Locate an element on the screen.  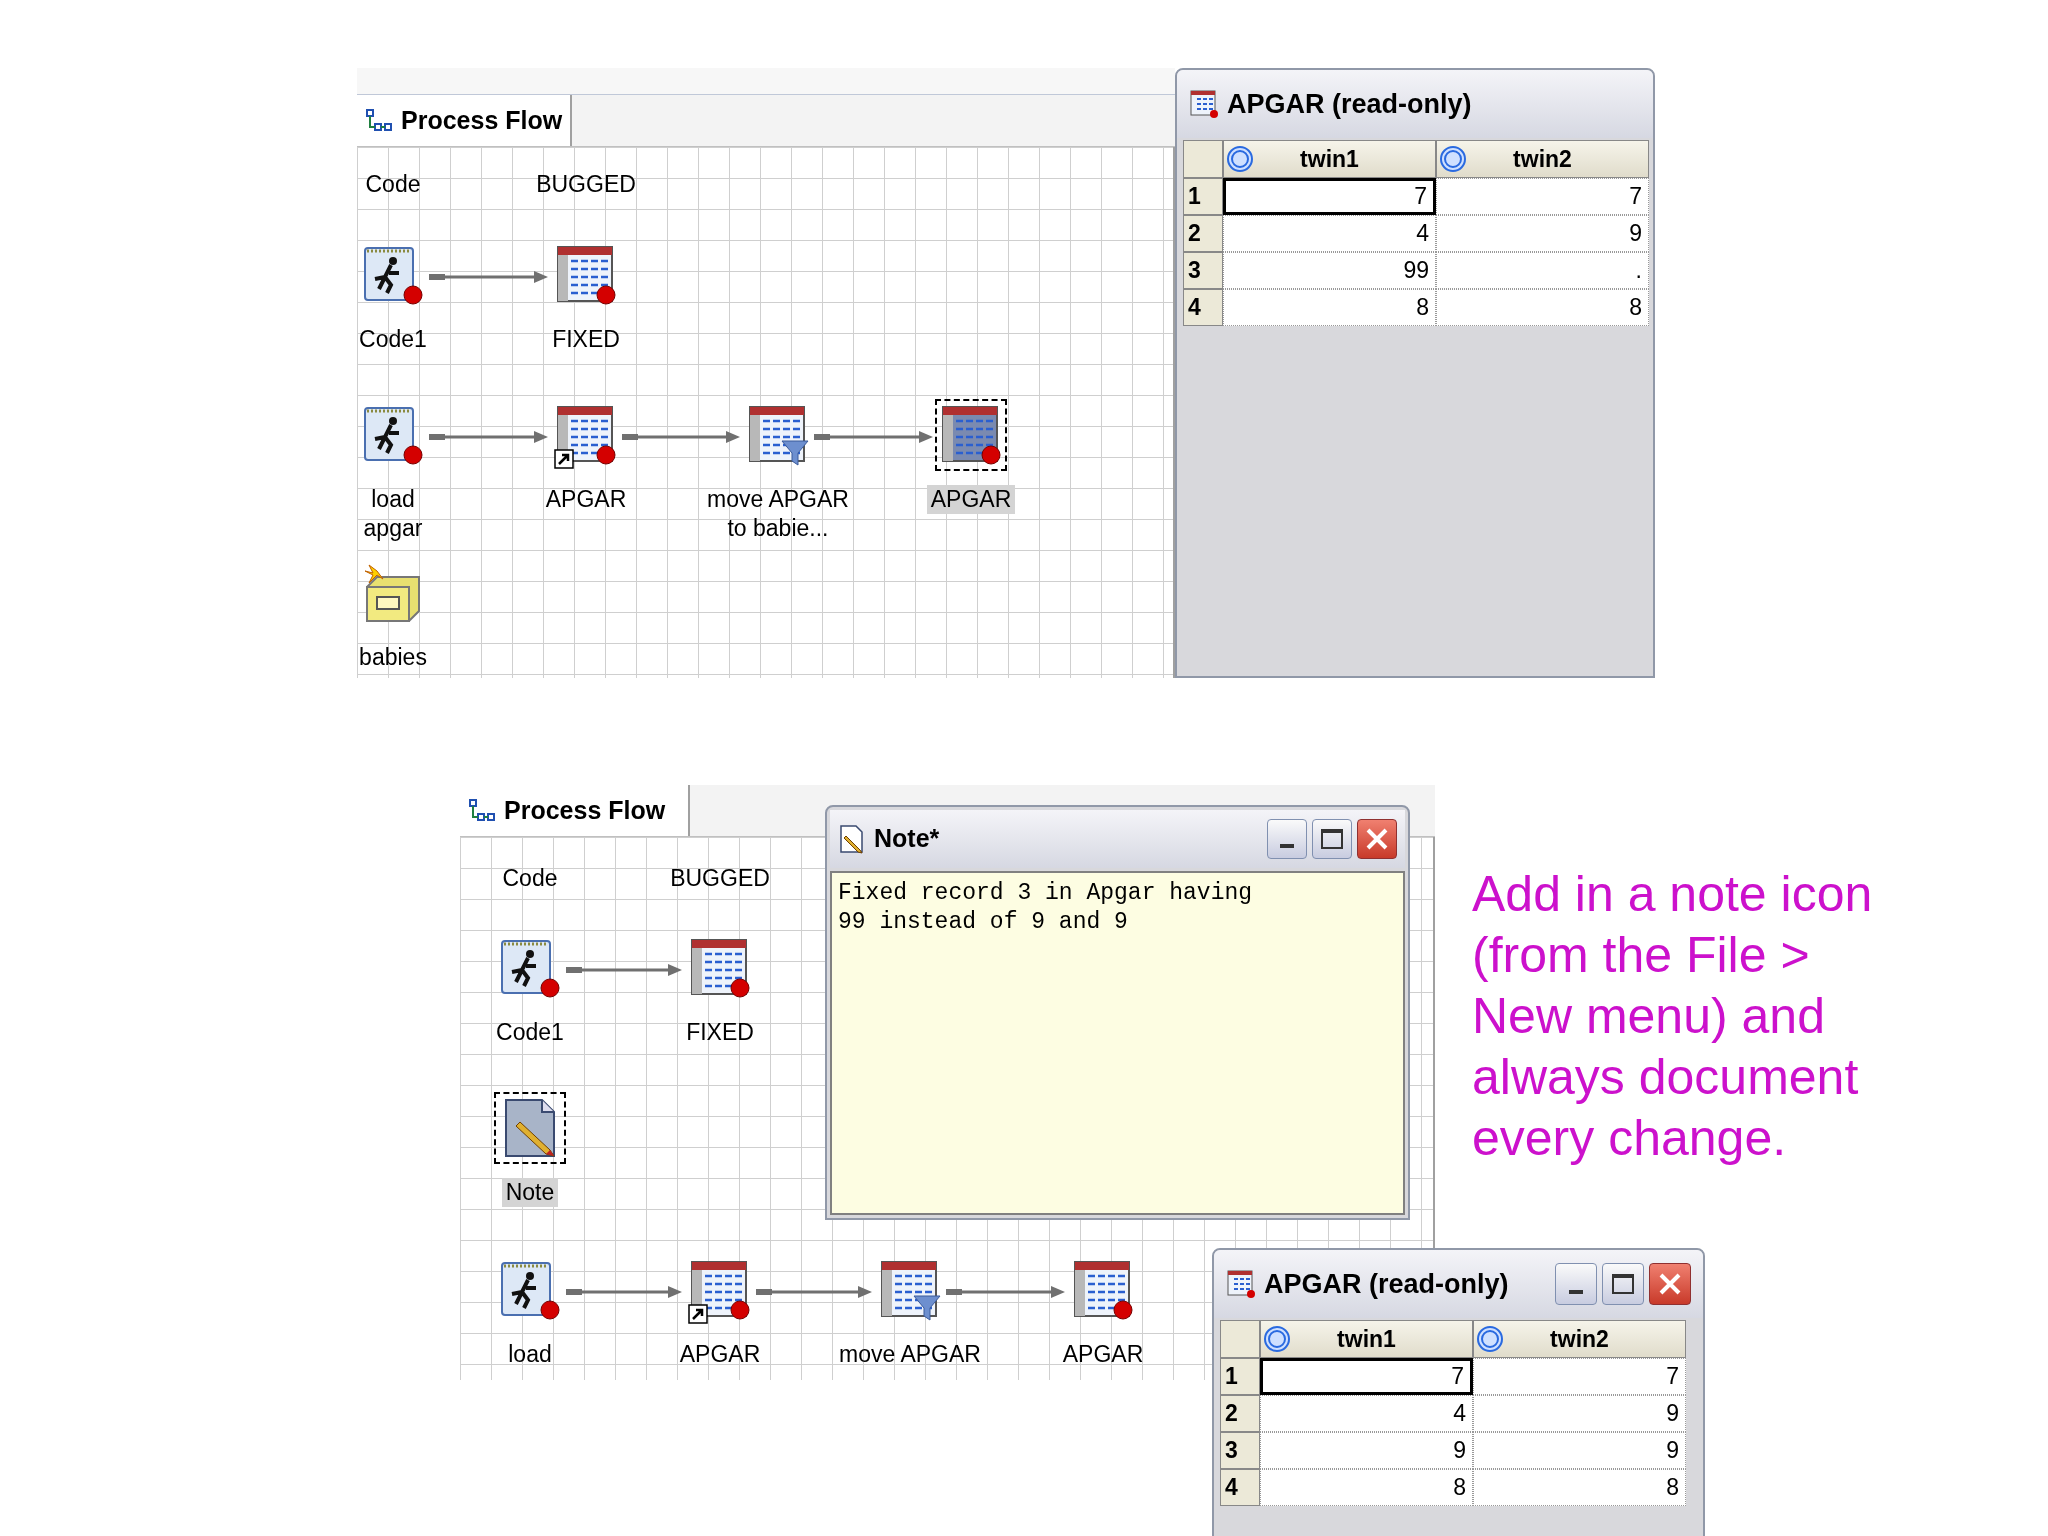
node-label: load apgar is located at coordinates (393, 514).